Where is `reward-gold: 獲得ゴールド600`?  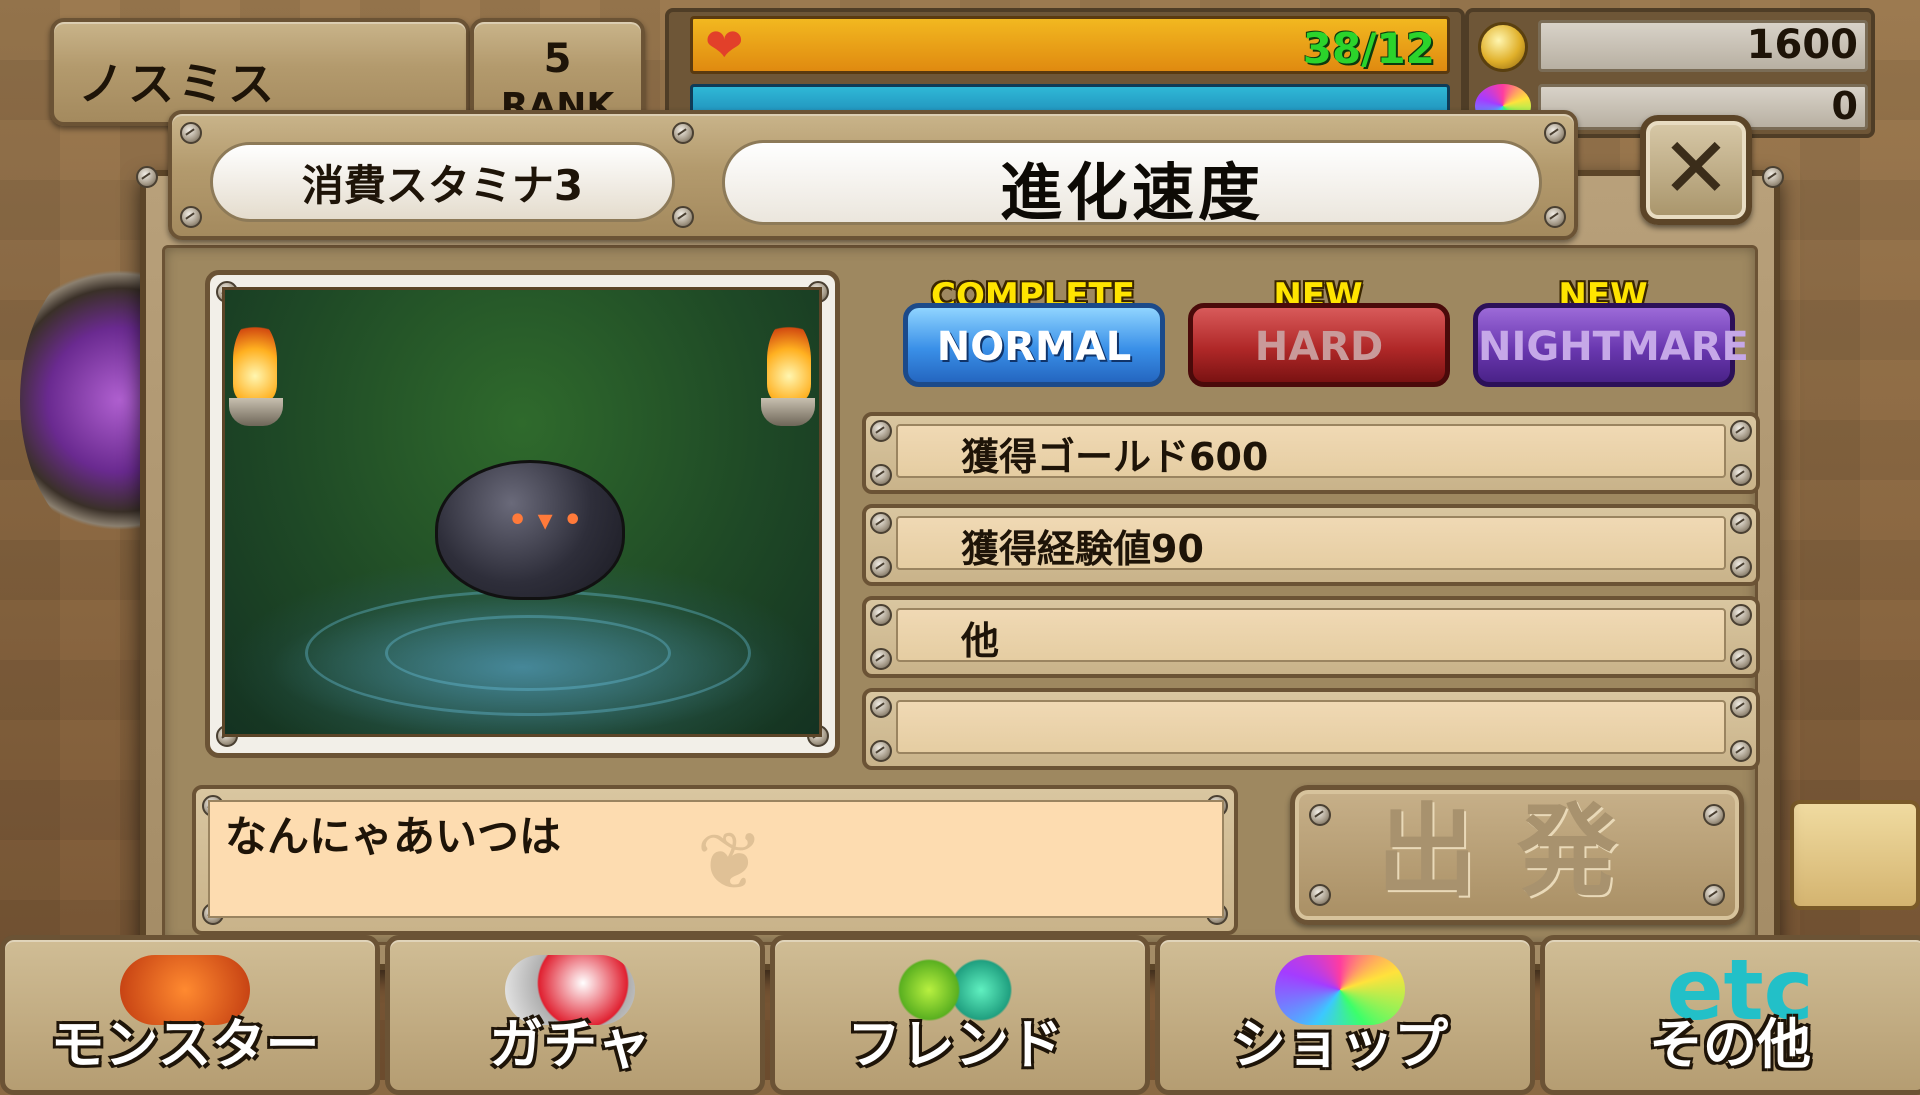 reward-gold: 獲得ゴールド600 is located at coordinates (1115, 457).